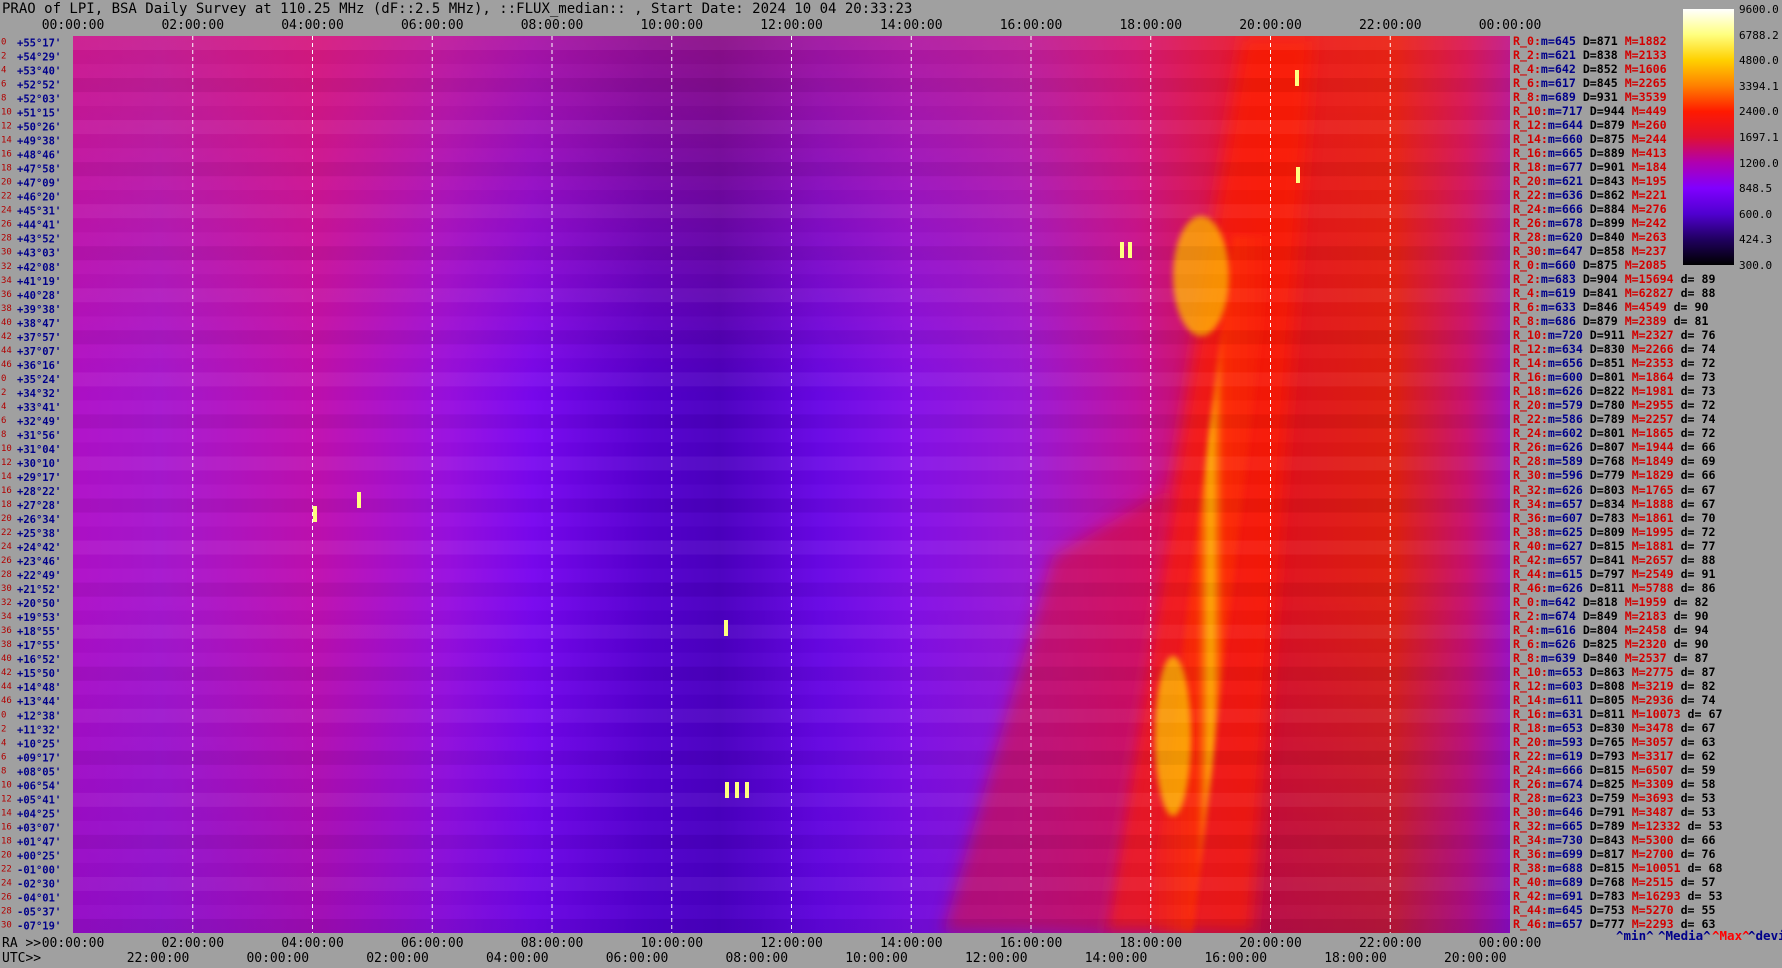  Describe the element at coordinates (39, 366) in the screenshot. I see `declination-label: +36°16'` at that location.